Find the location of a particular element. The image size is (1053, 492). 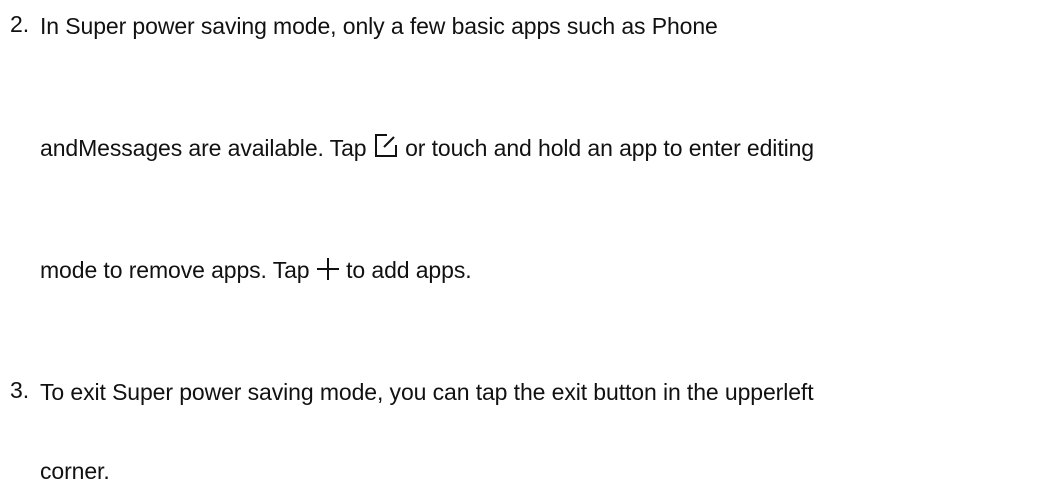

step-text-line: mode to remove apps. Tap to add apps. is located at coordinates (256, 270).